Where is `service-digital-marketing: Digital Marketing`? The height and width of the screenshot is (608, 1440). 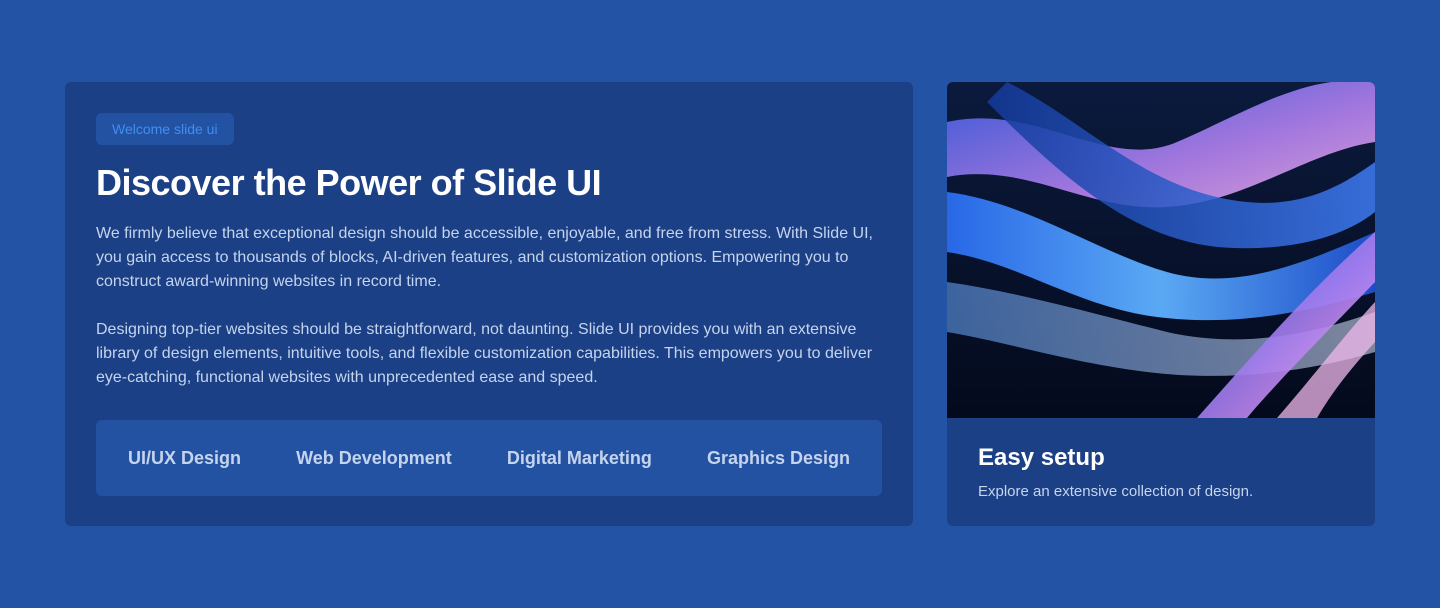
service-digital-marketing: Digital Marketing is located at coordinates (579, 458).